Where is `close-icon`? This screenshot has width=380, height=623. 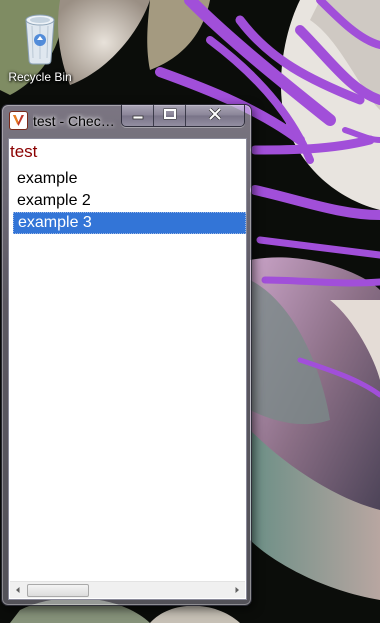
close-icon is located at coordinates (215, 116).